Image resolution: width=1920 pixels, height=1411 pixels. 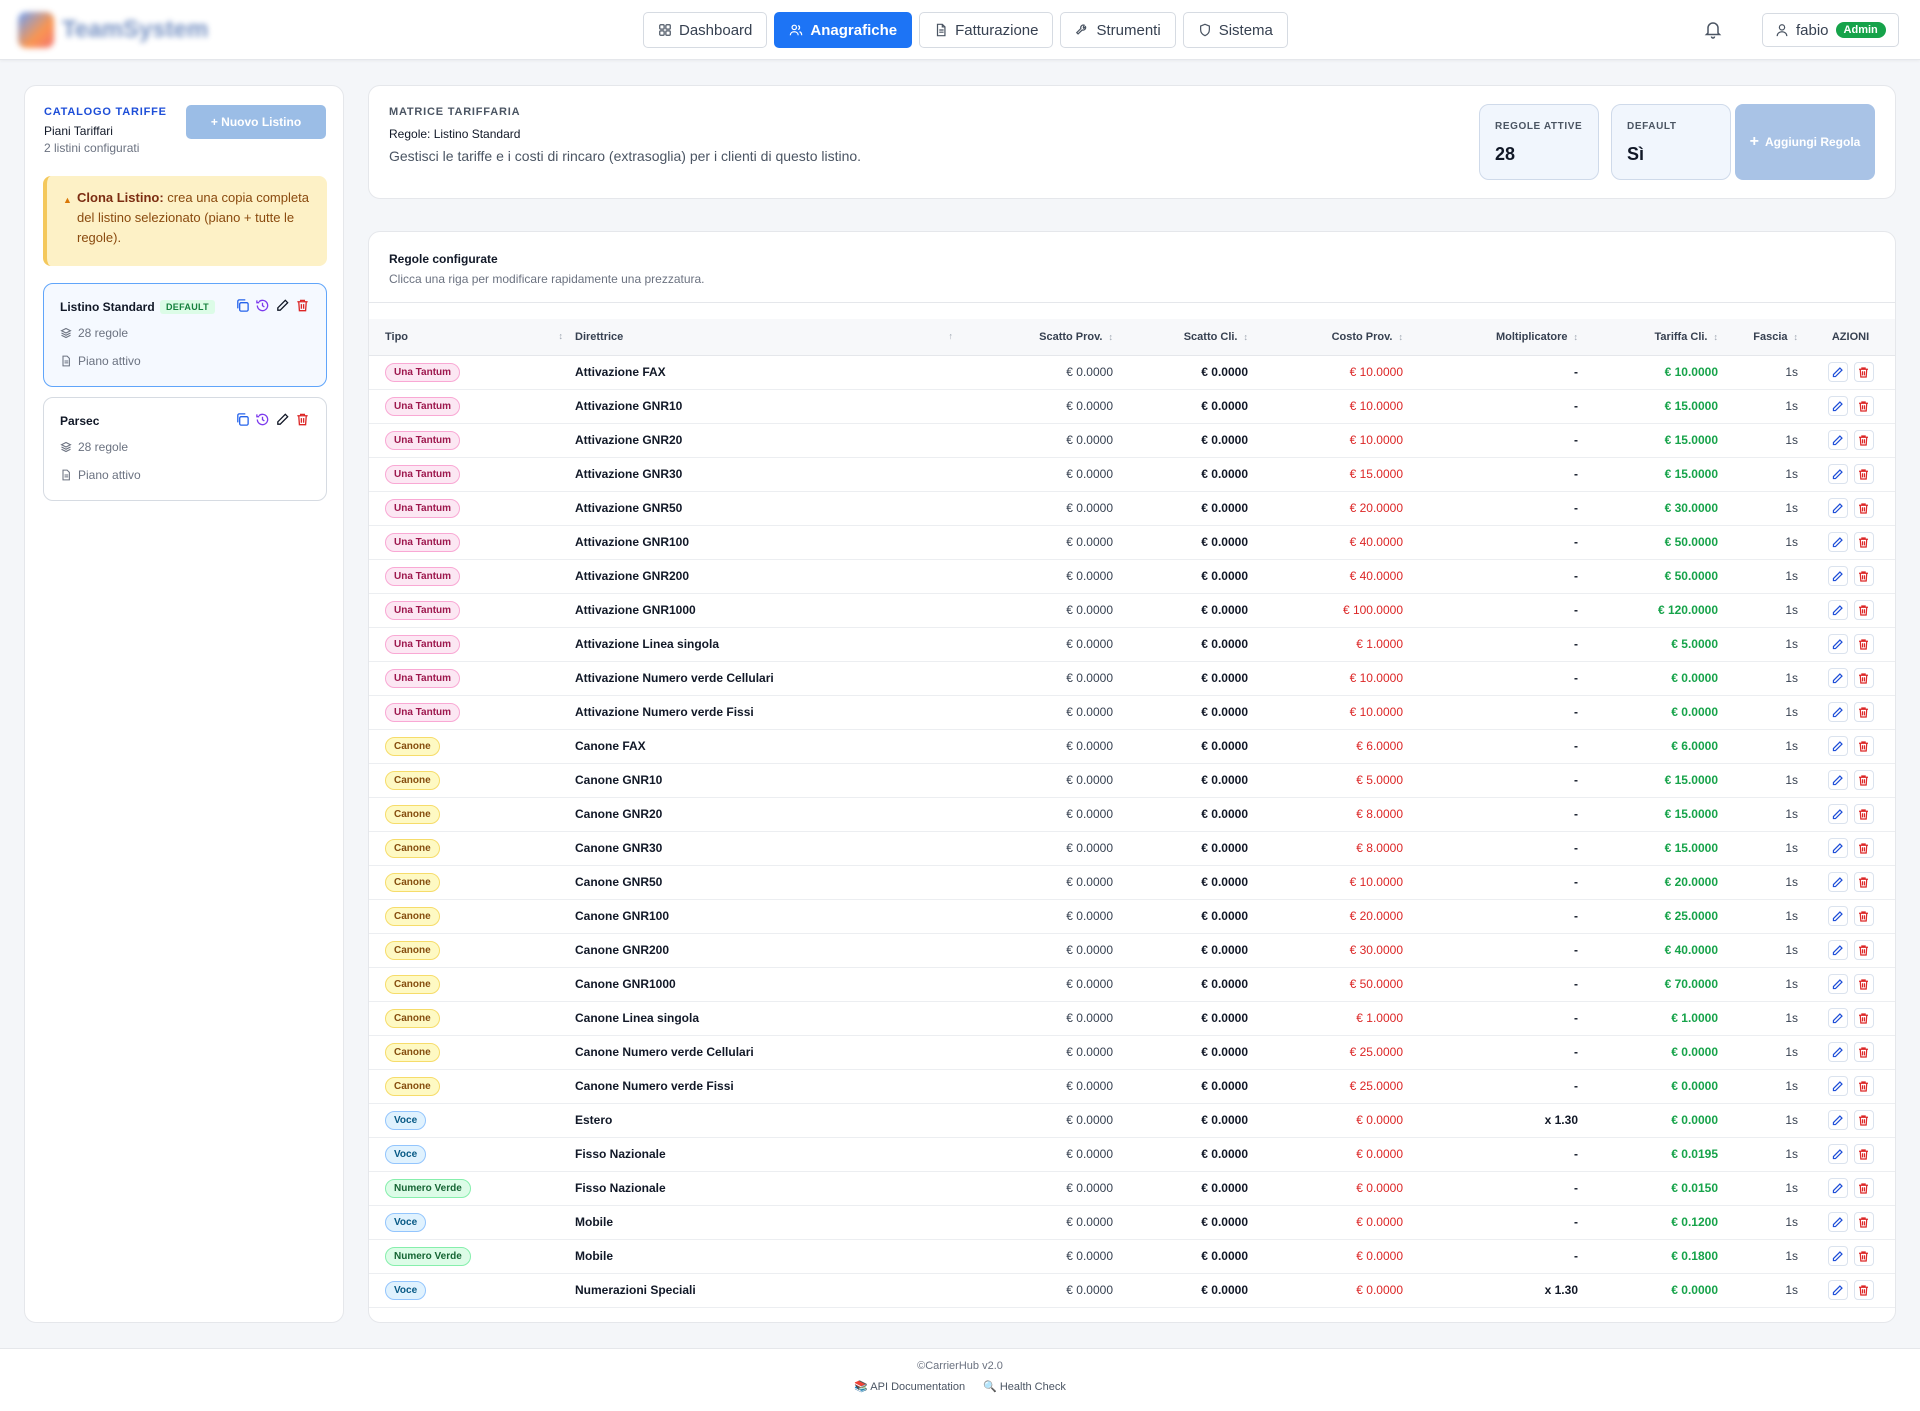 I want to click on col-direttrice: Direttrice ↑, so click(x=764, y=337).